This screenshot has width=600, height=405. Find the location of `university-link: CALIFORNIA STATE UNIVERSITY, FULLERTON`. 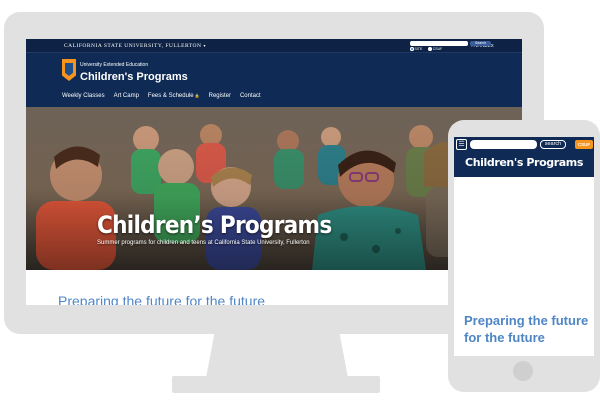

university-link: CALIFORNIA STATE UNIVERSITY, FULLERTON is located at coordinates (133, 46).